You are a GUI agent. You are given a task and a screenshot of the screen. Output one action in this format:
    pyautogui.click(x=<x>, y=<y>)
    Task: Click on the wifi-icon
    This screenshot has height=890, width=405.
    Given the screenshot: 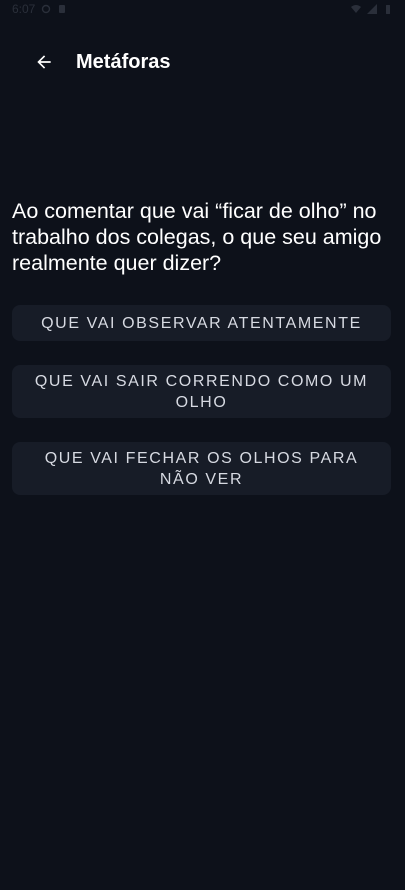 What is the action you would take?
    pyautogui.click(x=356, y=9)
    